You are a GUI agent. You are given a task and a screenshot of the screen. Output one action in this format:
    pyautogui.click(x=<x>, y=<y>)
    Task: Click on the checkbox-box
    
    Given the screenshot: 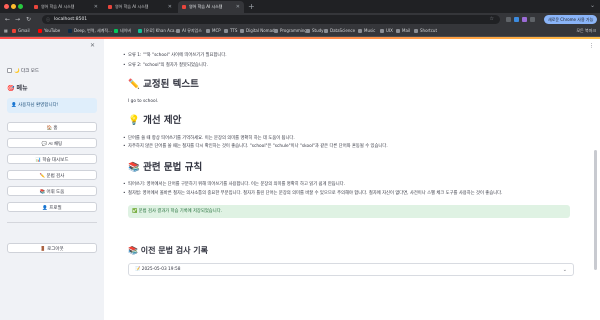 What is the action you would take?
    pyautogui.click(x=9, y=70)
    